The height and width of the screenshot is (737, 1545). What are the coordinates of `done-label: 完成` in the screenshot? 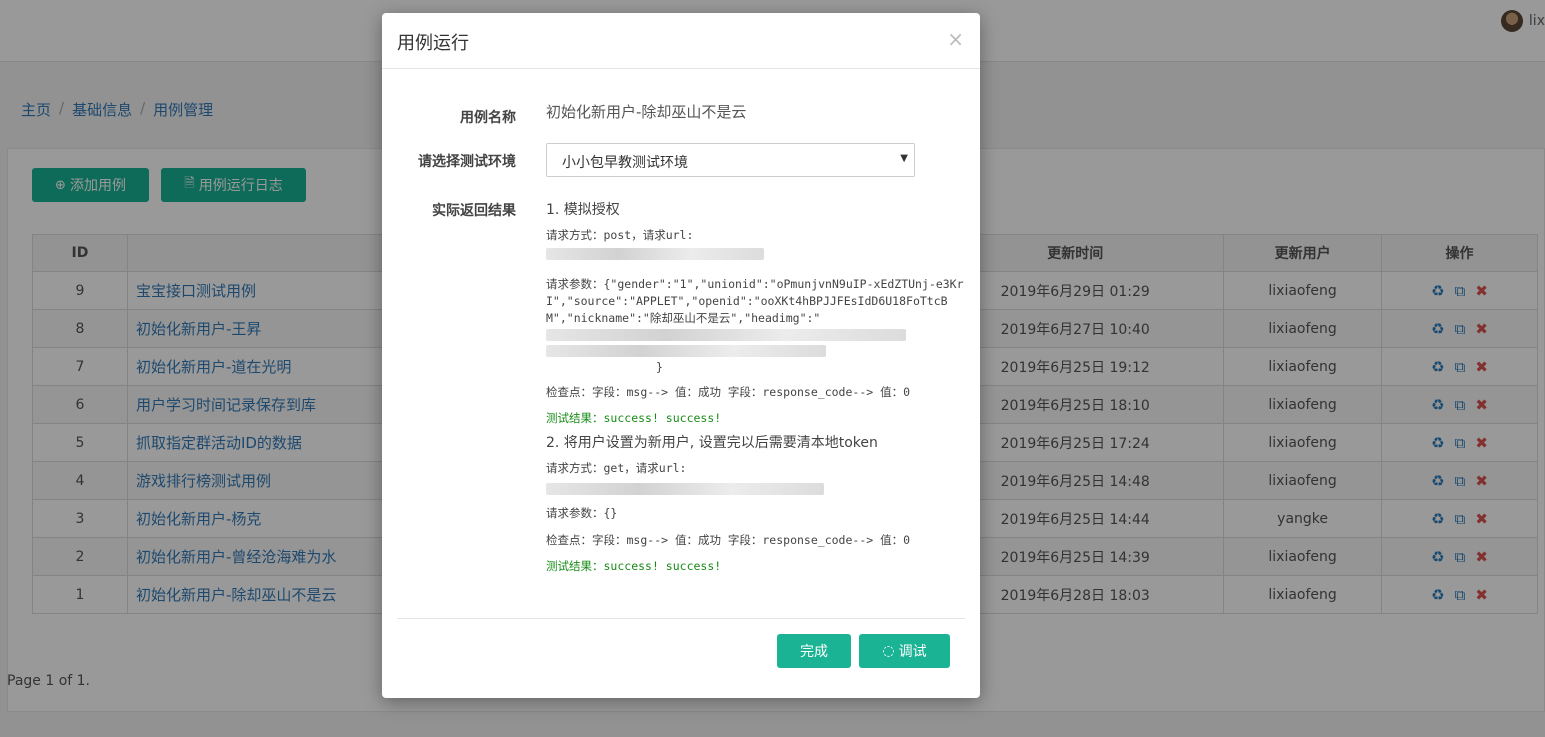 It's located at (814, 652).